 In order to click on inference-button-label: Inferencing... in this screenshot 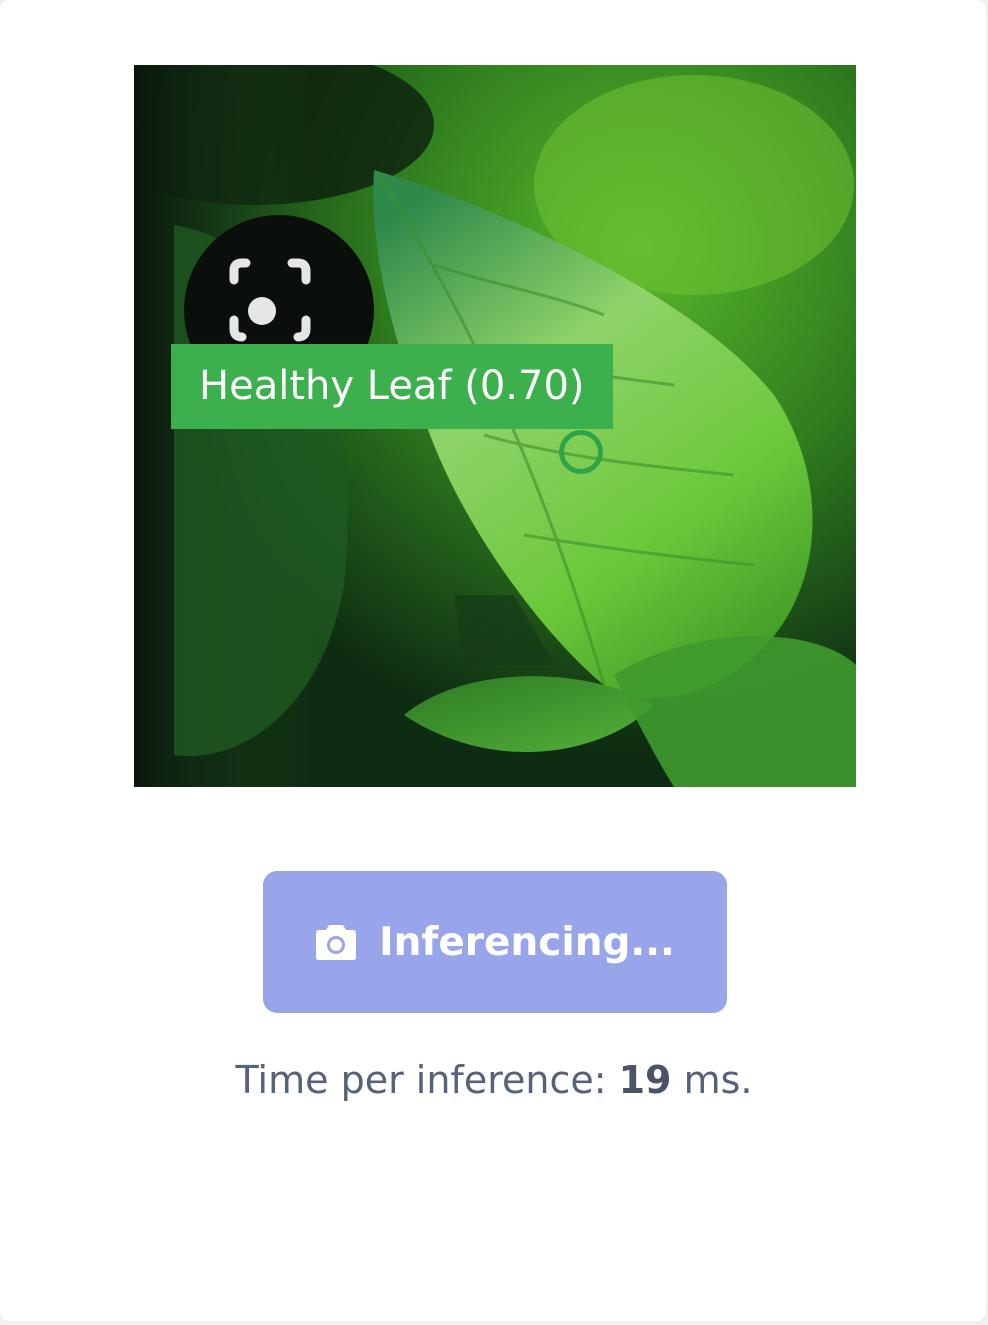, I will do `click(527, 942)`.